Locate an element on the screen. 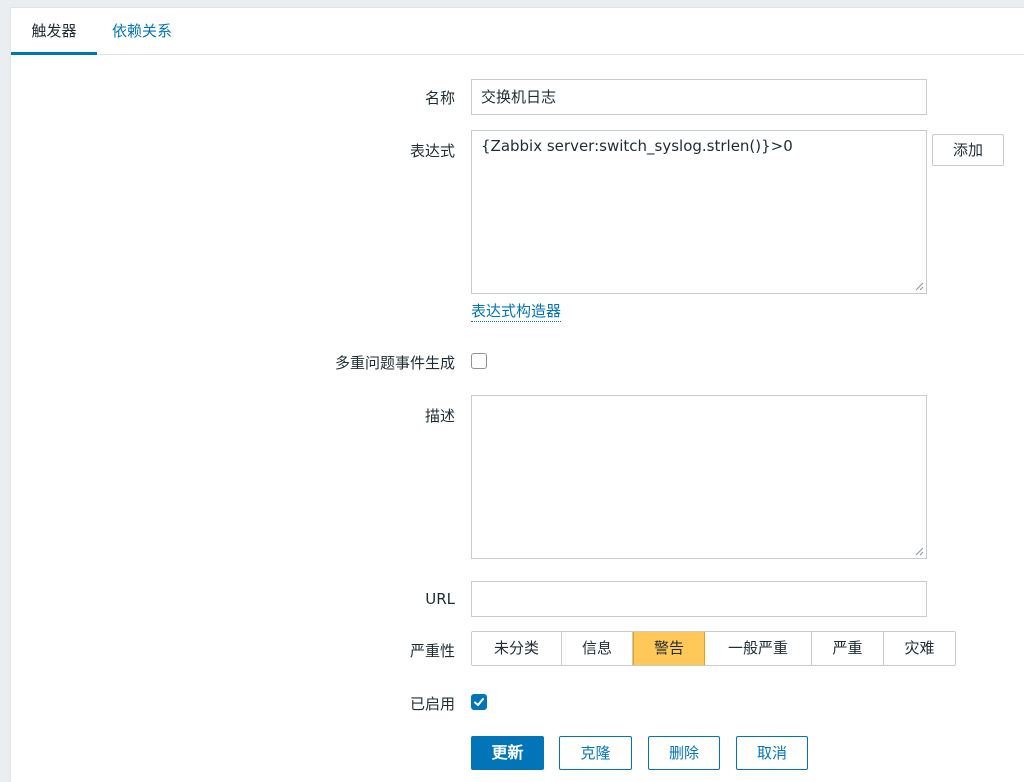  enabled-label: 已启用 is located at coordinates (432, 704).